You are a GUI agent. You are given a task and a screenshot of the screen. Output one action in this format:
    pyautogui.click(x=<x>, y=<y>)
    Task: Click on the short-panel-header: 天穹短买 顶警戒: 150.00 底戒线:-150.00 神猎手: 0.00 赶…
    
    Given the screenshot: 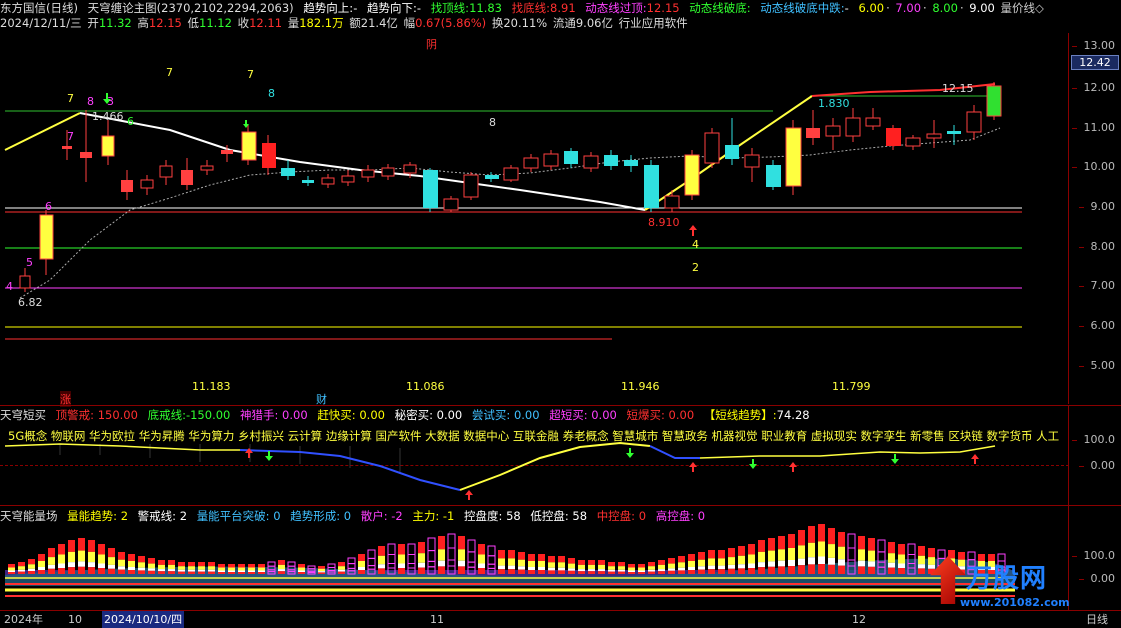 What is the action you would take?
    pyautogui.click(x=405, y=415)
    